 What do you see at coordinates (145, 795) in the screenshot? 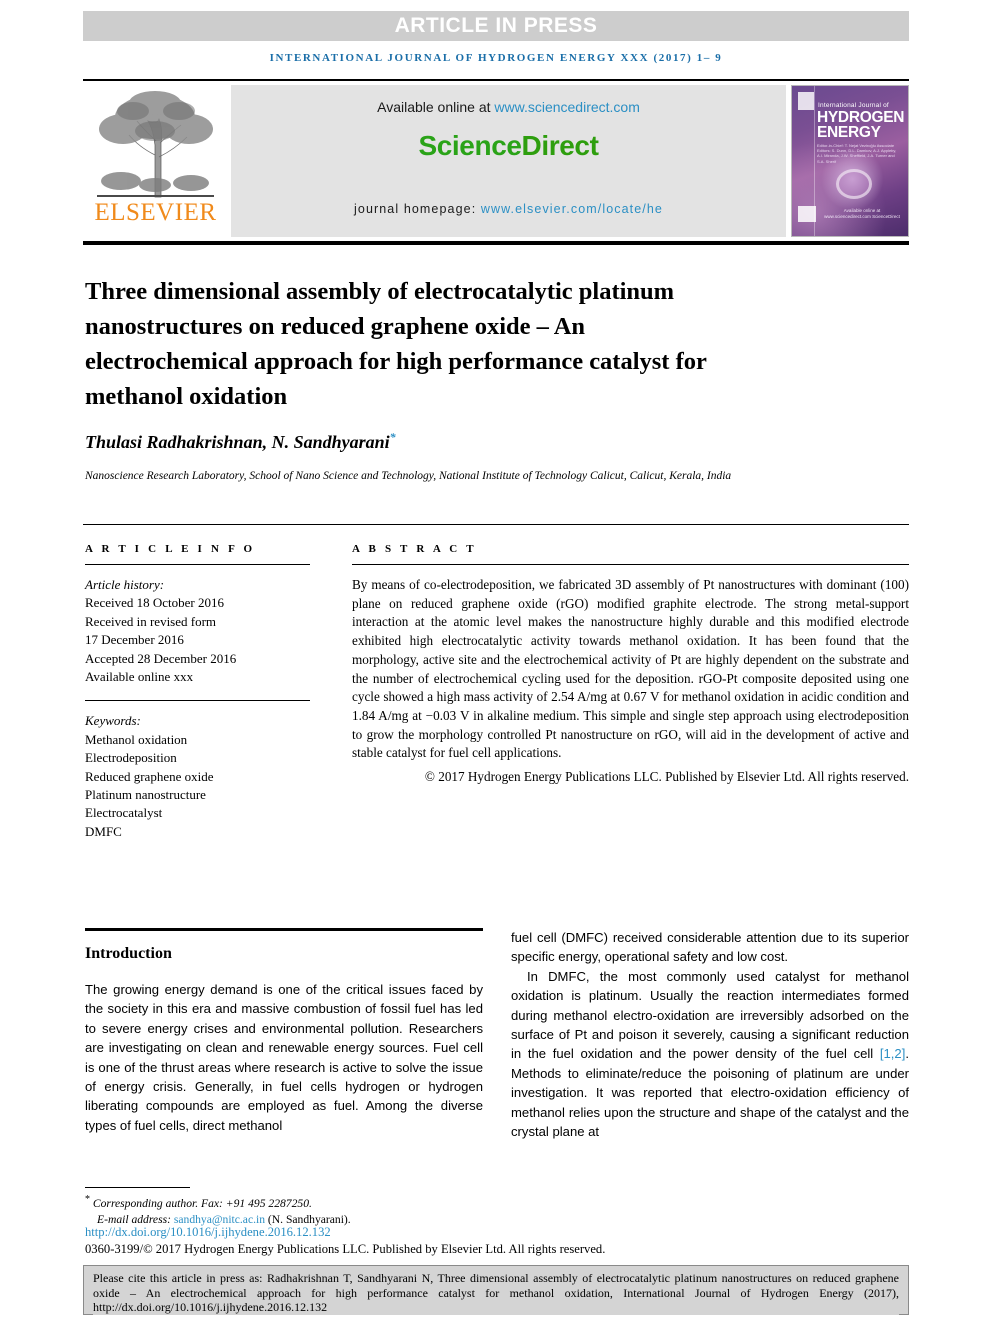
I see `keyword-item: Platinum nanostructure` at bounding box center [145, 795].